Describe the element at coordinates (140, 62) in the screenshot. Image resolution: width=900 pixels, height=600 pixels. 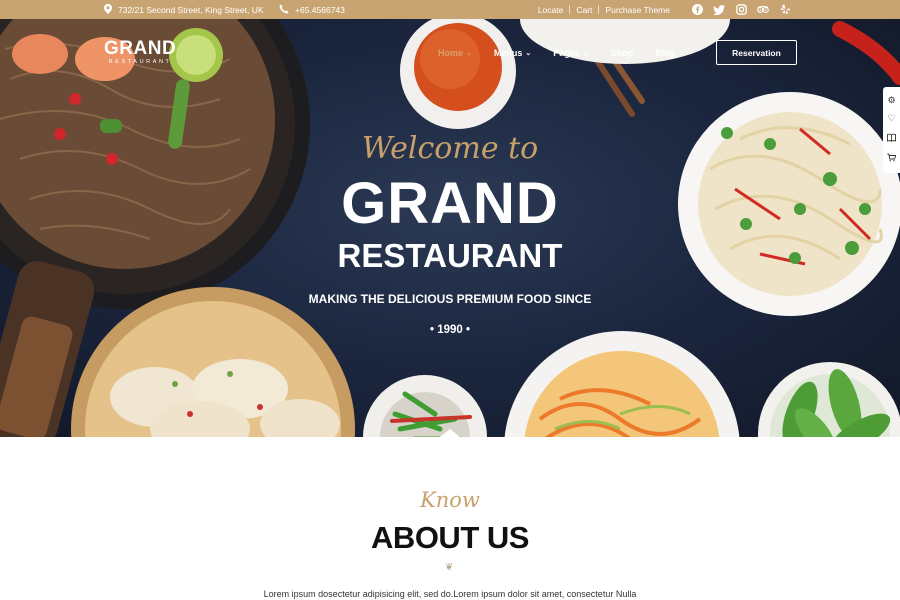
I see `logo-subtitle: RESTAURANT` at that location.